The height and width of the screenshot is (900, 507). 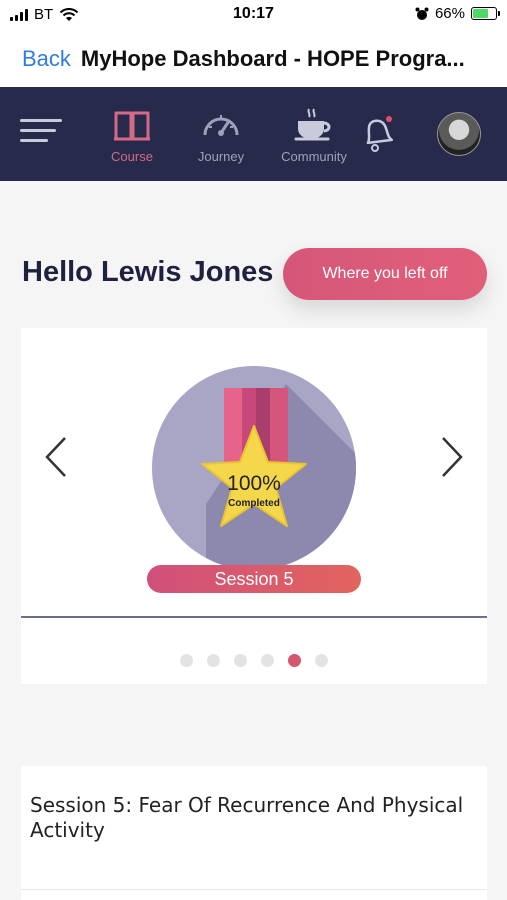 I want to click on avatar, so click(x=459, y=134).